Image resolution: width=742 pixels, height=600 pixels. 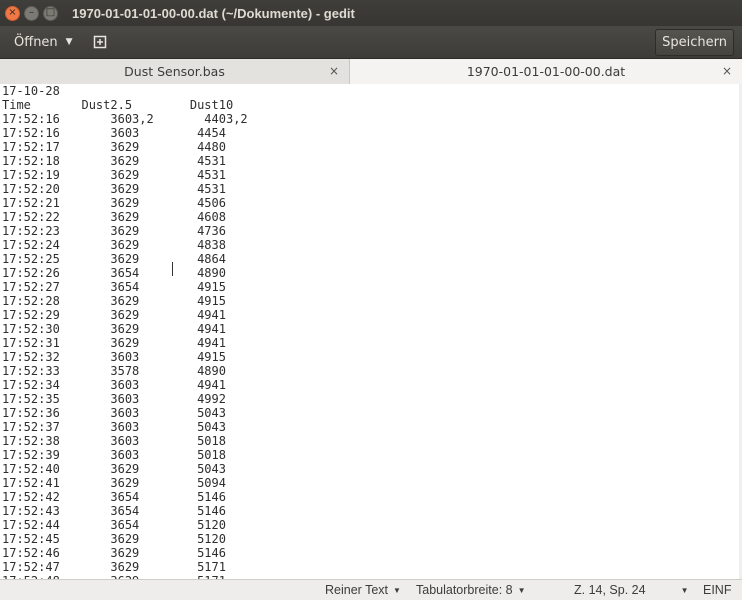 What do you see at coordinates (114, 399) in the screenshot?
I see `text-line: 17:52:35 3603 4992` at bounding box center [114, 399].